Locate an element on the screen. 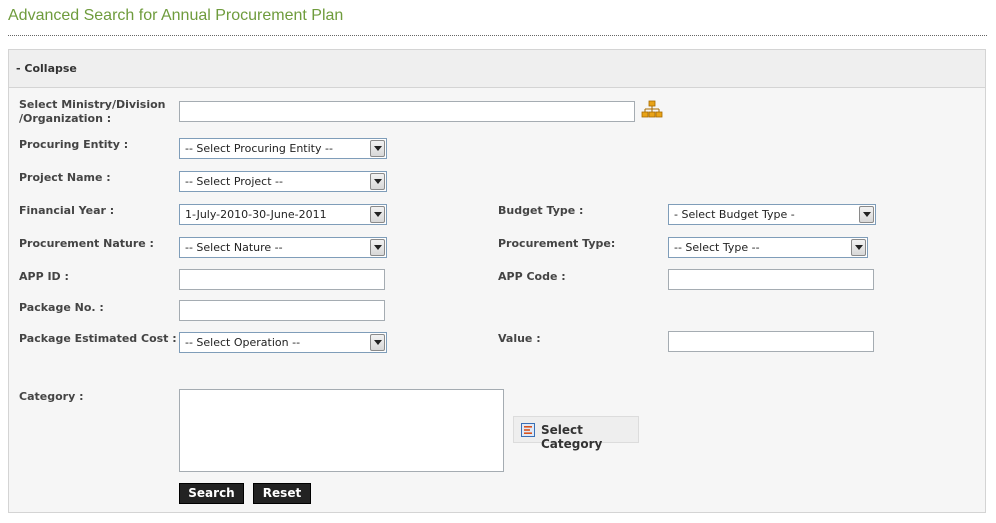  app-code-input is located at coordinates (771, 279).